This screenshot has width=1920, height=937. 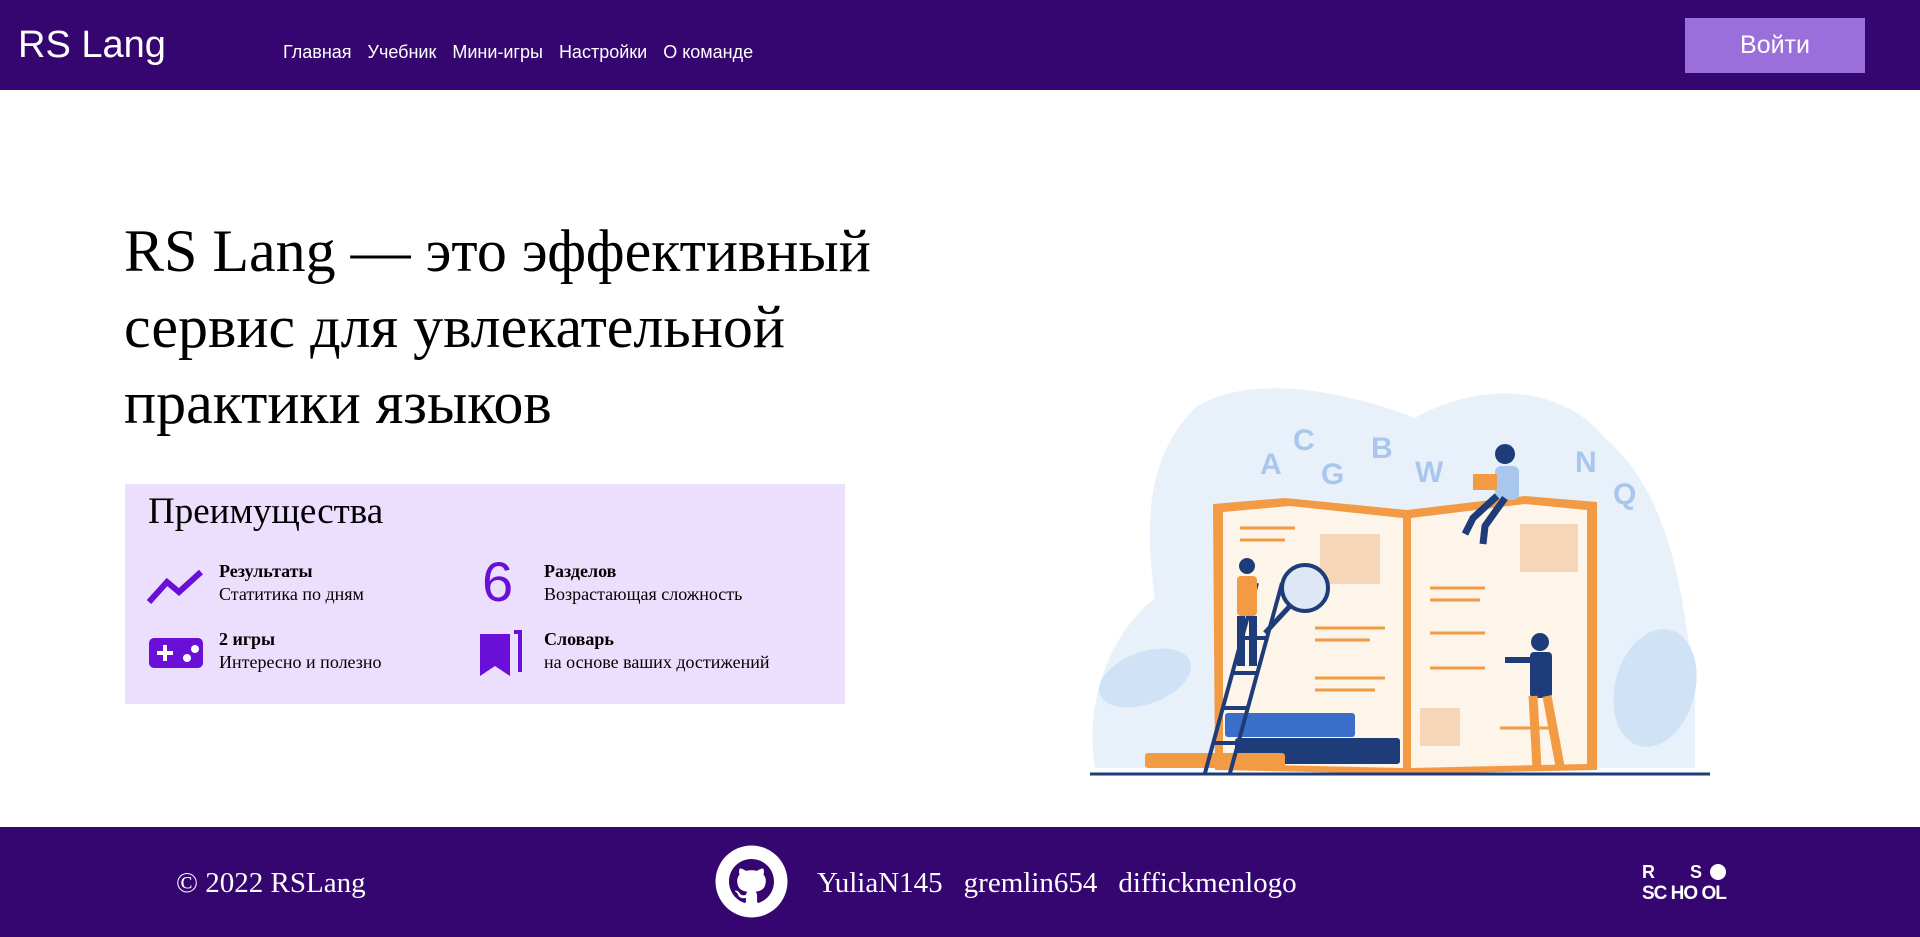 I want to click on nav-link-home: Главная, so click(x=317, y=52).